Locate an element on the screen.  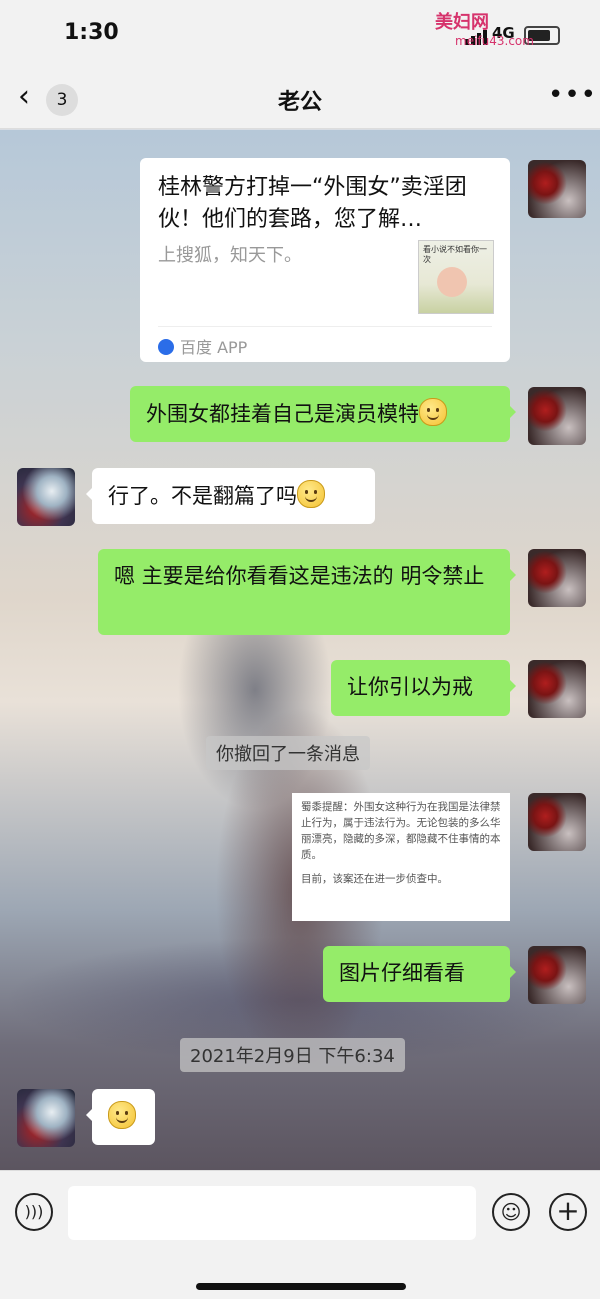
status-bar: 1:30 4G 美妇网 meifu43.com is located at coordinates (300, 35).